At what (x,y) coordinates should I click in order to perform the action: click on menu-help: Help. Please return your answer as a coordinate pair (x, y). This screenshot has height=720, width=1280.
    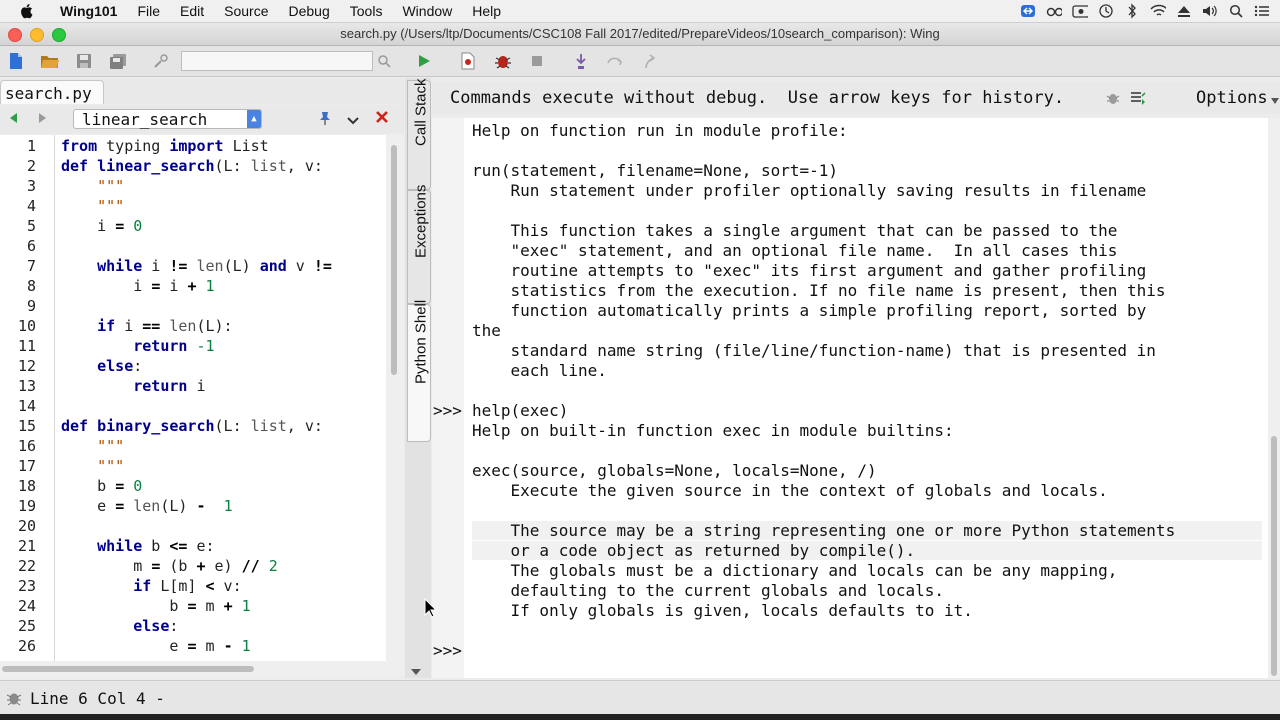
    Looking at the image, I should click on (486, 11).